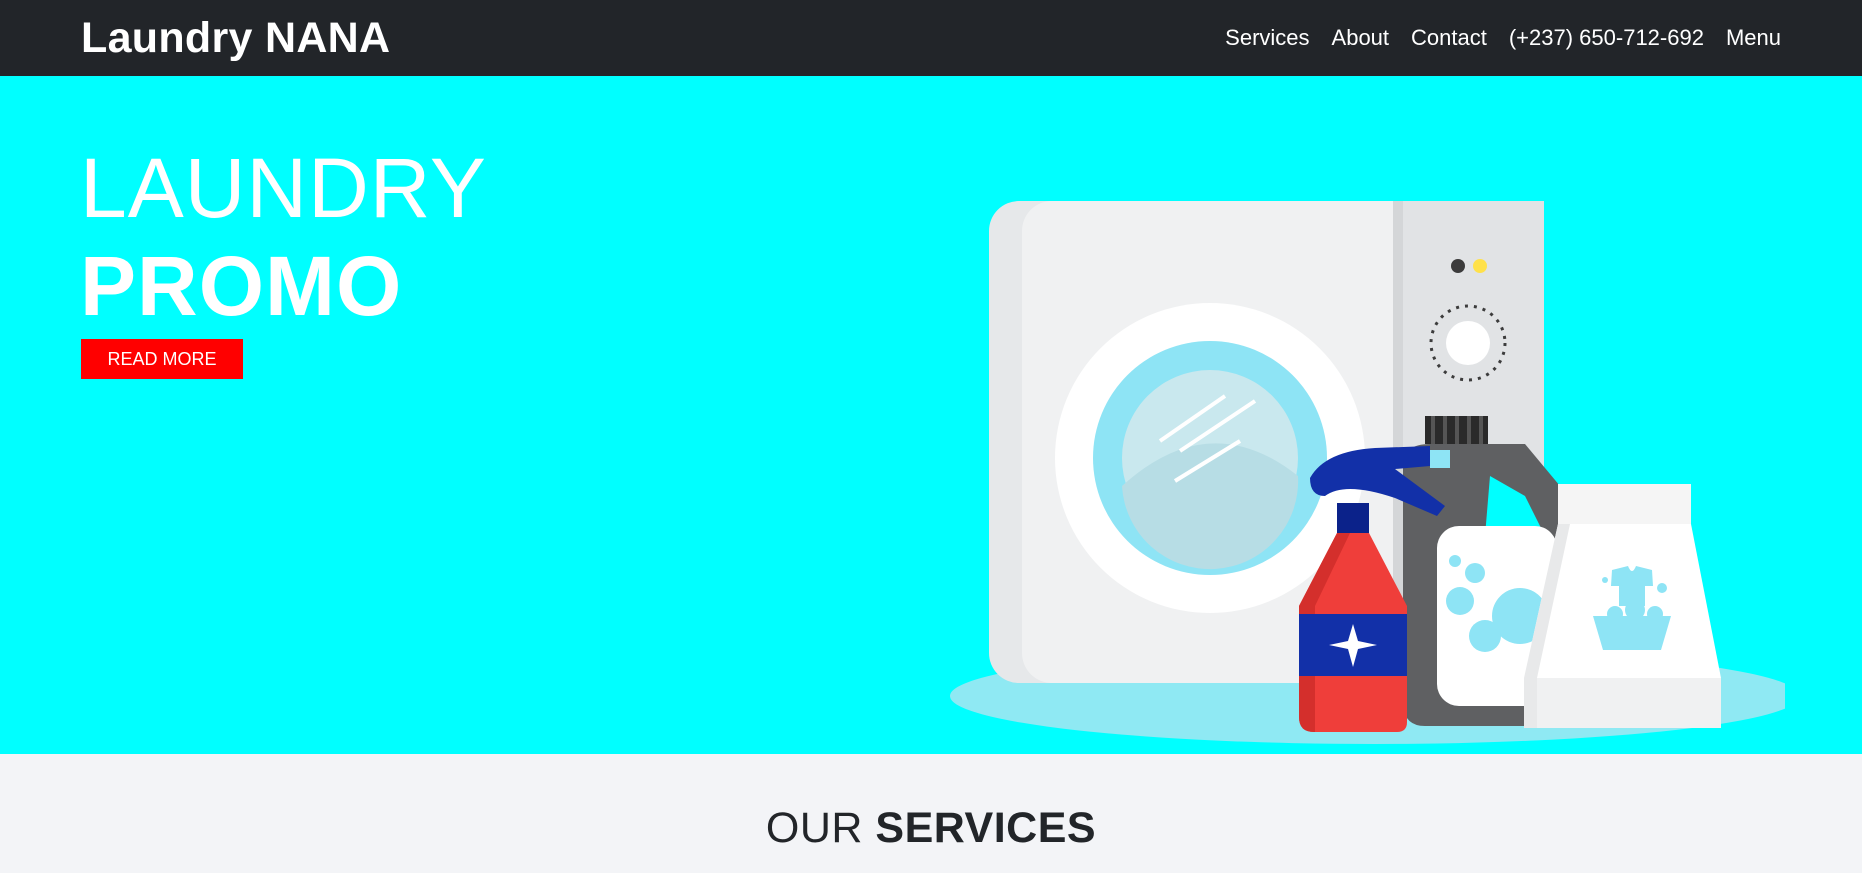 This screenshot has height=873, width=1862. I want to click on services-heading-prefix: OUR, so click(814, 828).